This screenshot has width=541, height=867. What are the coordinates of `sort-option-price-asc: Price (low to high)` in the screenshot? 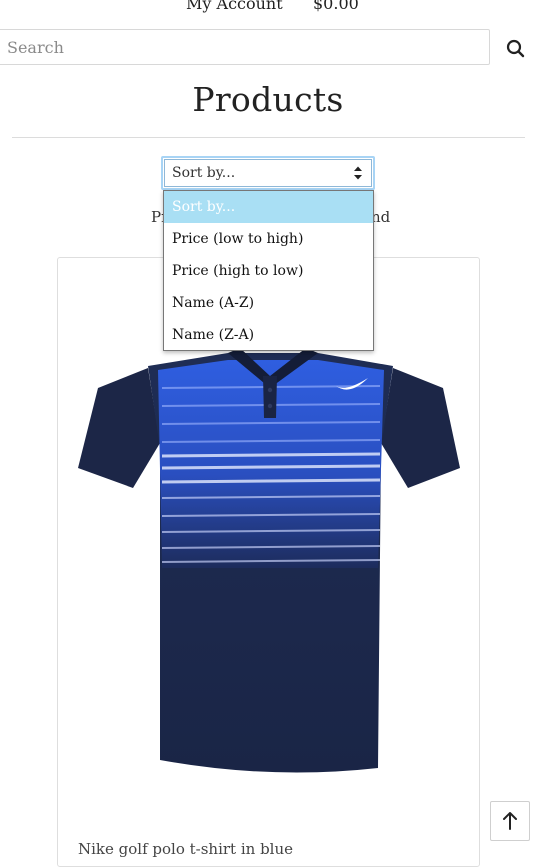 It's located at (268, 239).